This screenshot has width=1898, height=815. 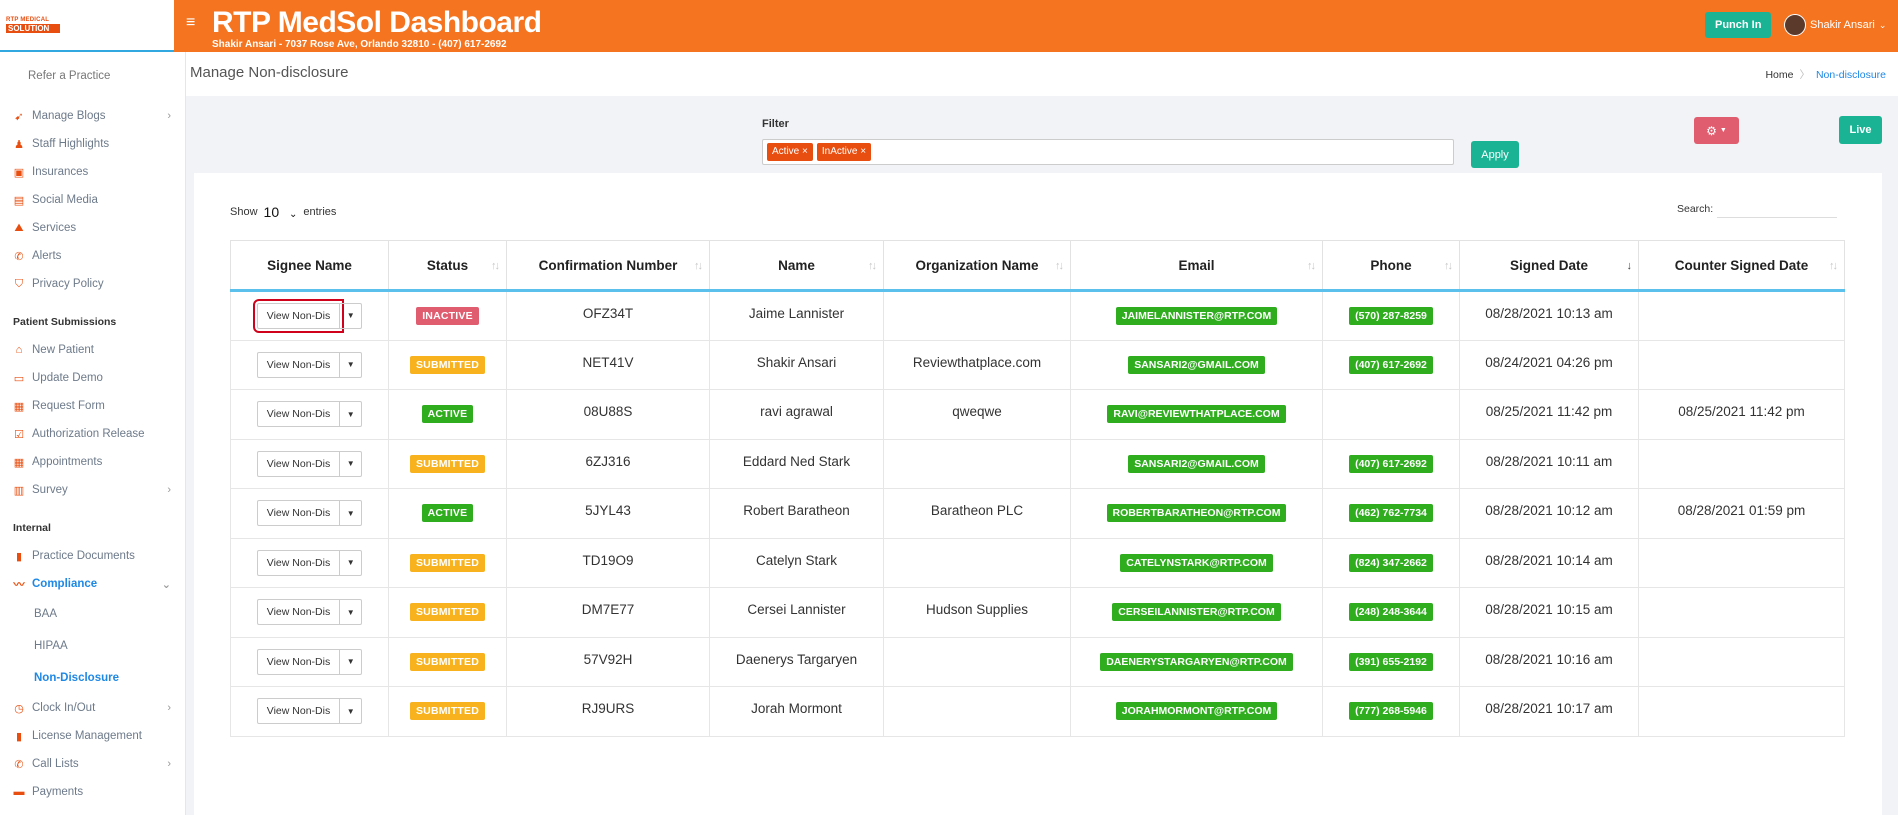 What do you see at coordinates (92, 678) in the screenshot?
I see `sidebar-subitem-non-disclosure: Non-Disclosure` at bounding box center [92, 678].